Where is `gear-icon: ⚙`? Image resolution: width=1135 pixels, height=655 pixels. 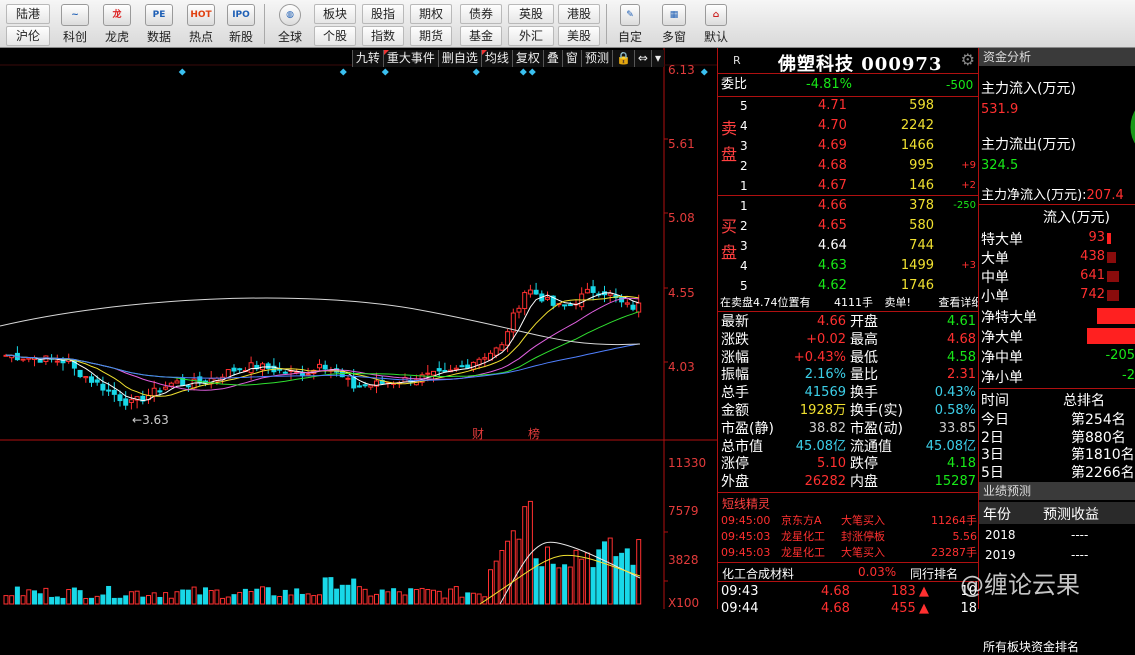
gear-icon: ⚙ is located at coordinates (968, 59).